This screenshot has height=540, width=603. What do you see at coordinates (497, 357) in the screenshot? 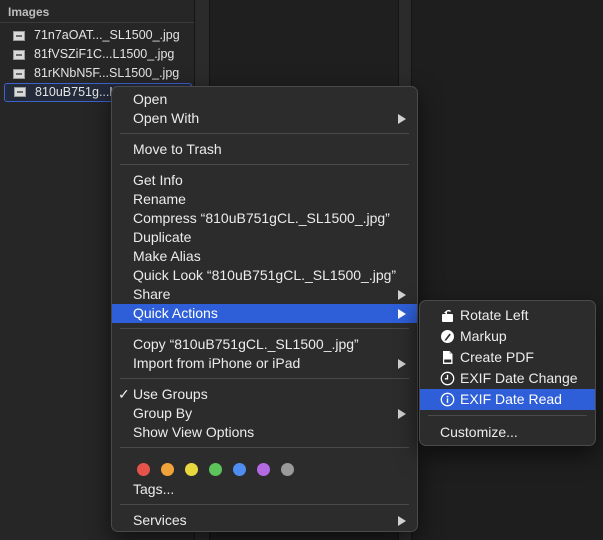
I see `submenu-item-label: Create PDF` at bounding box center [497, 357].